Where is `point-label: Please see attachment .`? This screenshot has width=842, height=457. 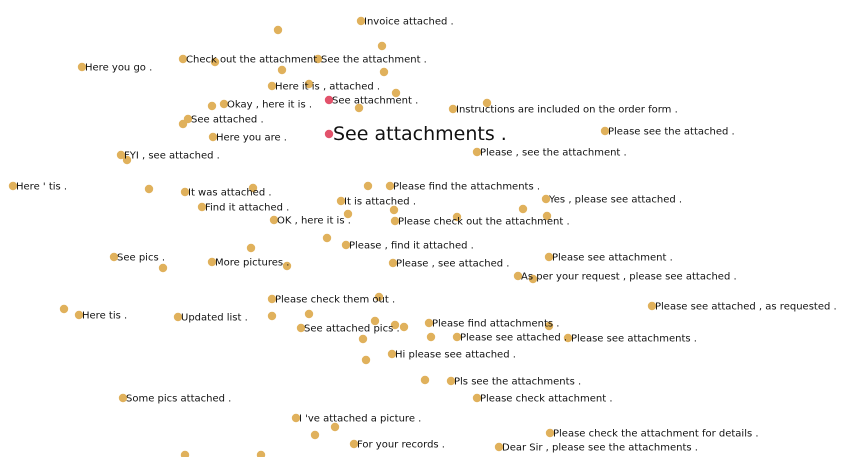
point-label: Please see attachment . is located at coordinates (612, 258).